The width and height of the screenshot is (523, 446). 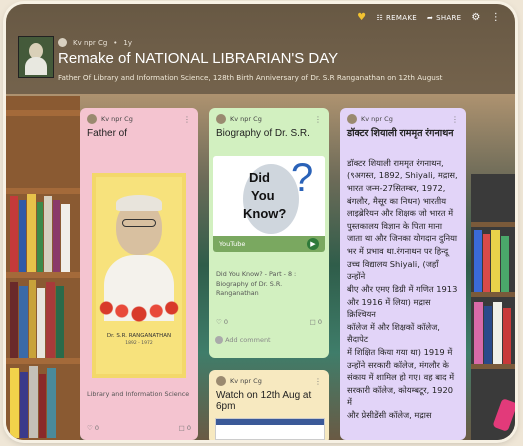 I want to click on board-author-row: Kv npr Cg • 1y, so click(x=95, y=42).